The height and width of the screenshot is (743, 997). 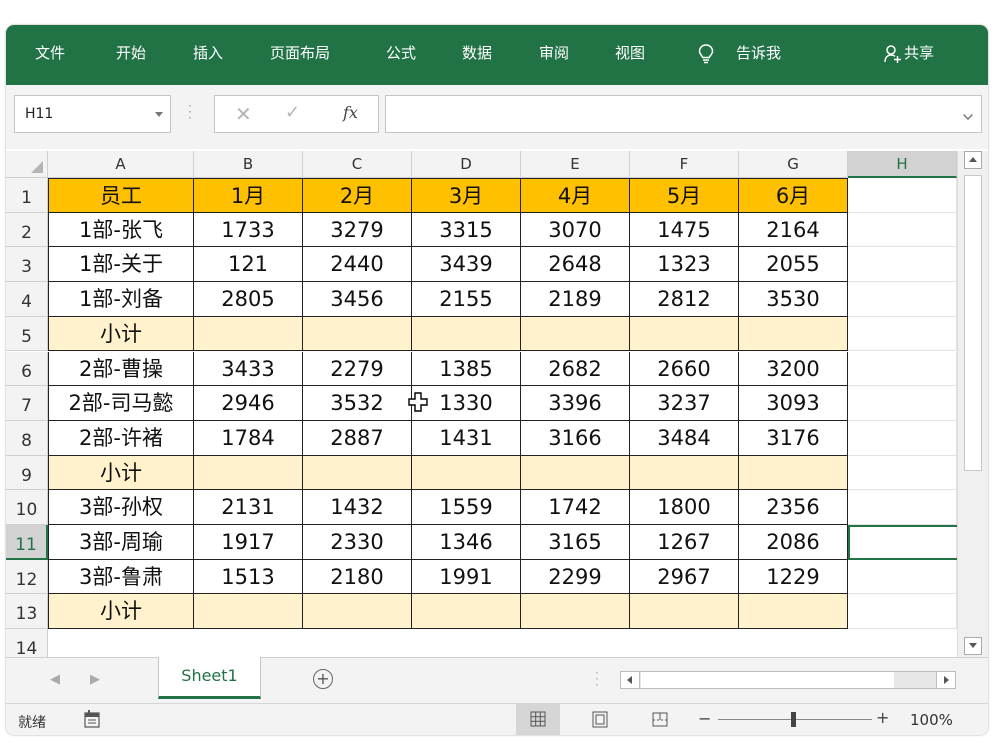 What do you see at coordinates (575, 369) in the screenshot?
I see `cell-e6: 2682` at bounding box center [575, 369].